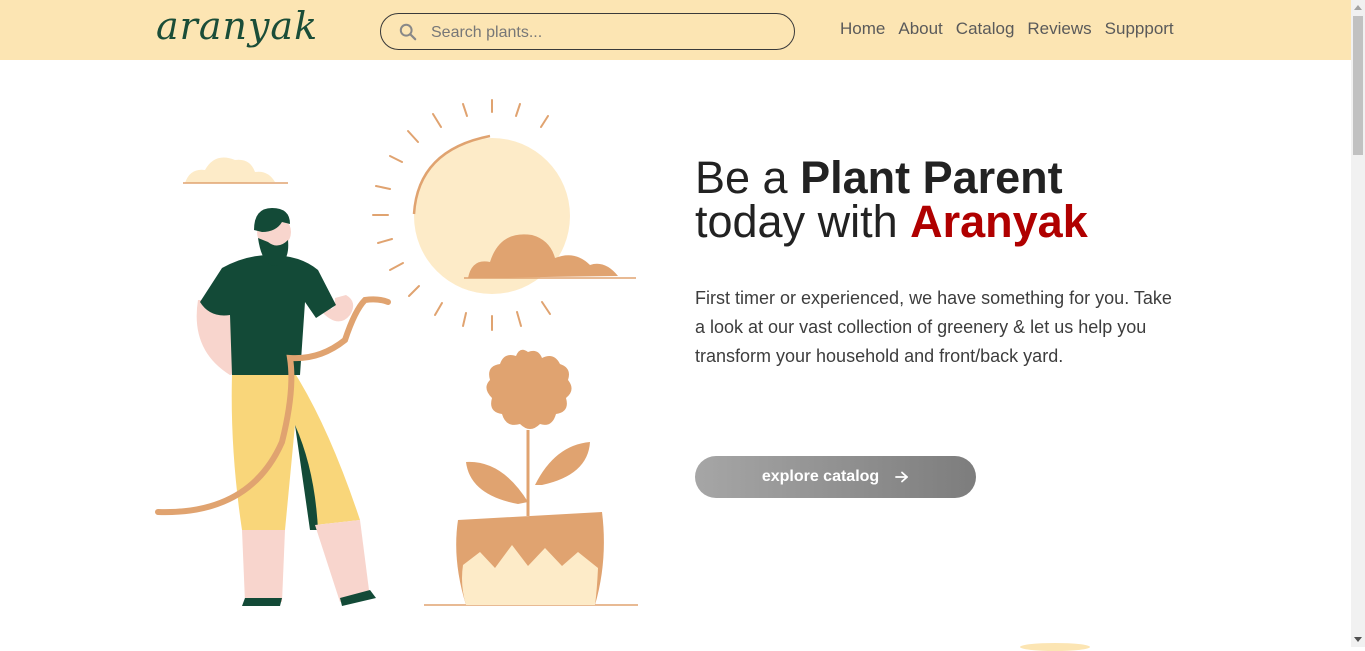  I want to click on hero-headline: Be a Plant Parent today with Aranyak, so click(975, 201).